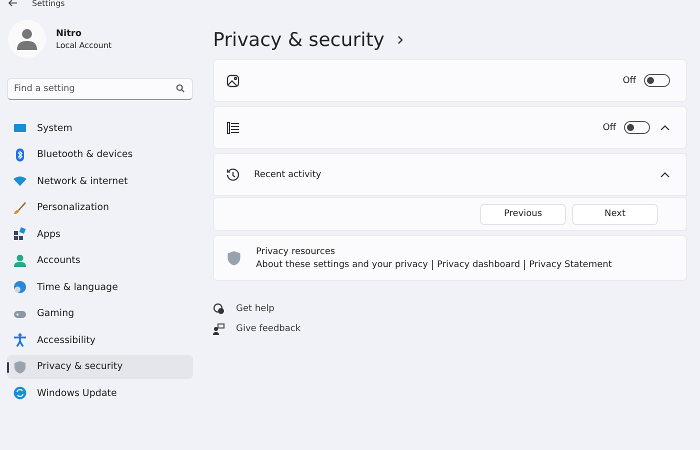 Image resolution: width=700 pixels, height=450 pixels. Describe the element at coordinates (268, 329) in the screenshot. I see `help-link: Give feedback` at that location.